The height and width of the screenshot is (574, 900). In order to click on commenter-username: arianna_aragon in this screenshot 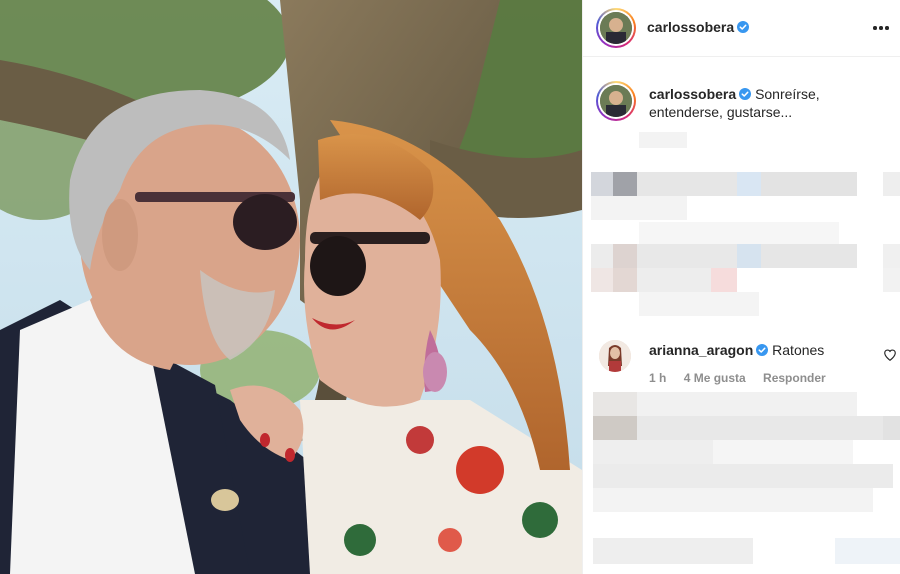, I will do `click(701, 350)`.